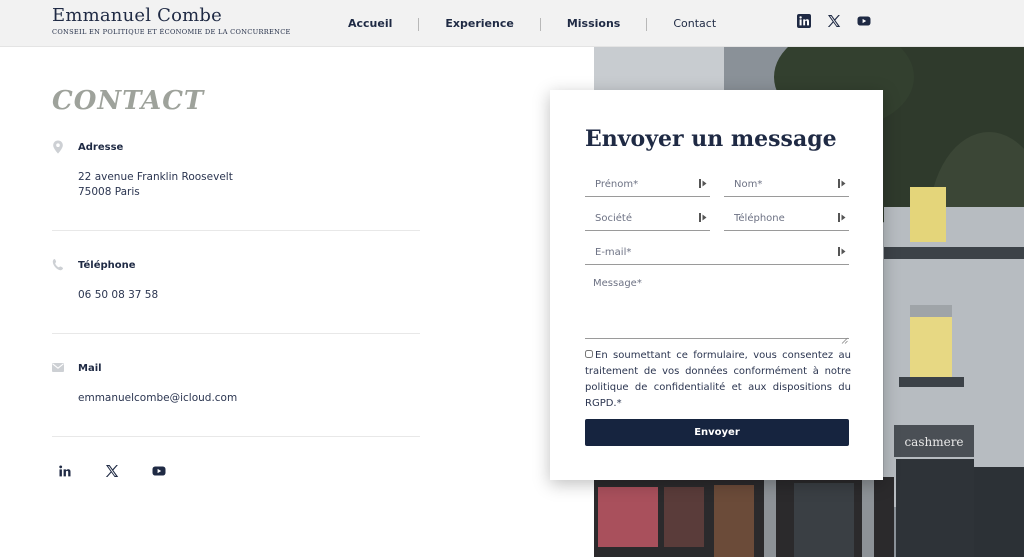  Describe the element at coordinates (118, 295) in the screenshot. I see `phone-value: 06 50 08 37 58` at that location.